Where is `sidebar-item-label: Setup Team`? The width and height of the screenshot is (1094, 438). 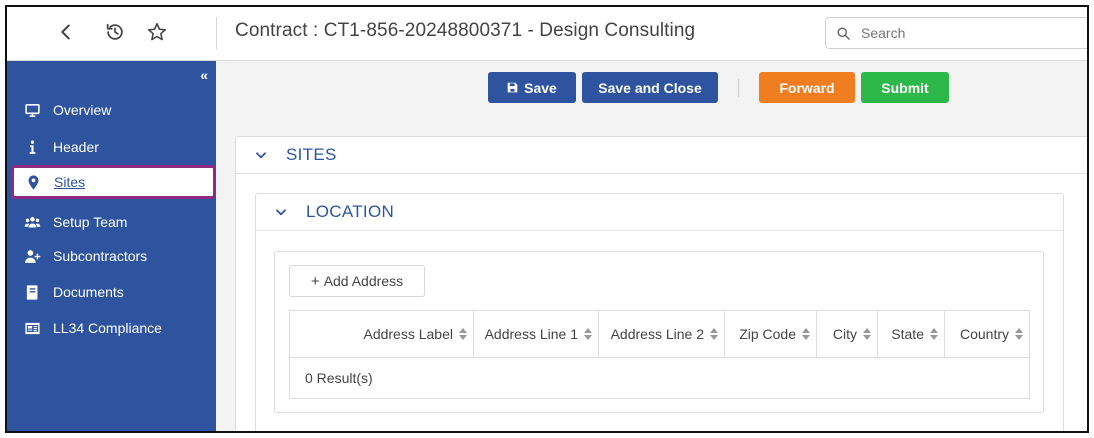 sidebar-item-label: Setup Team is located at coordinates (90, 222).